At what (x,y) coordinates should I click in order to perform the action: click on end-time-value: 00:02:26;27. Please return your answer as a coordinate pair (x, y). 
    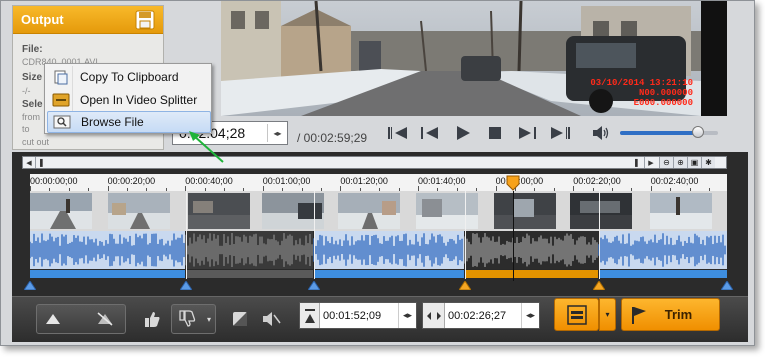
    Looking at the image, I should click on (483, 316).